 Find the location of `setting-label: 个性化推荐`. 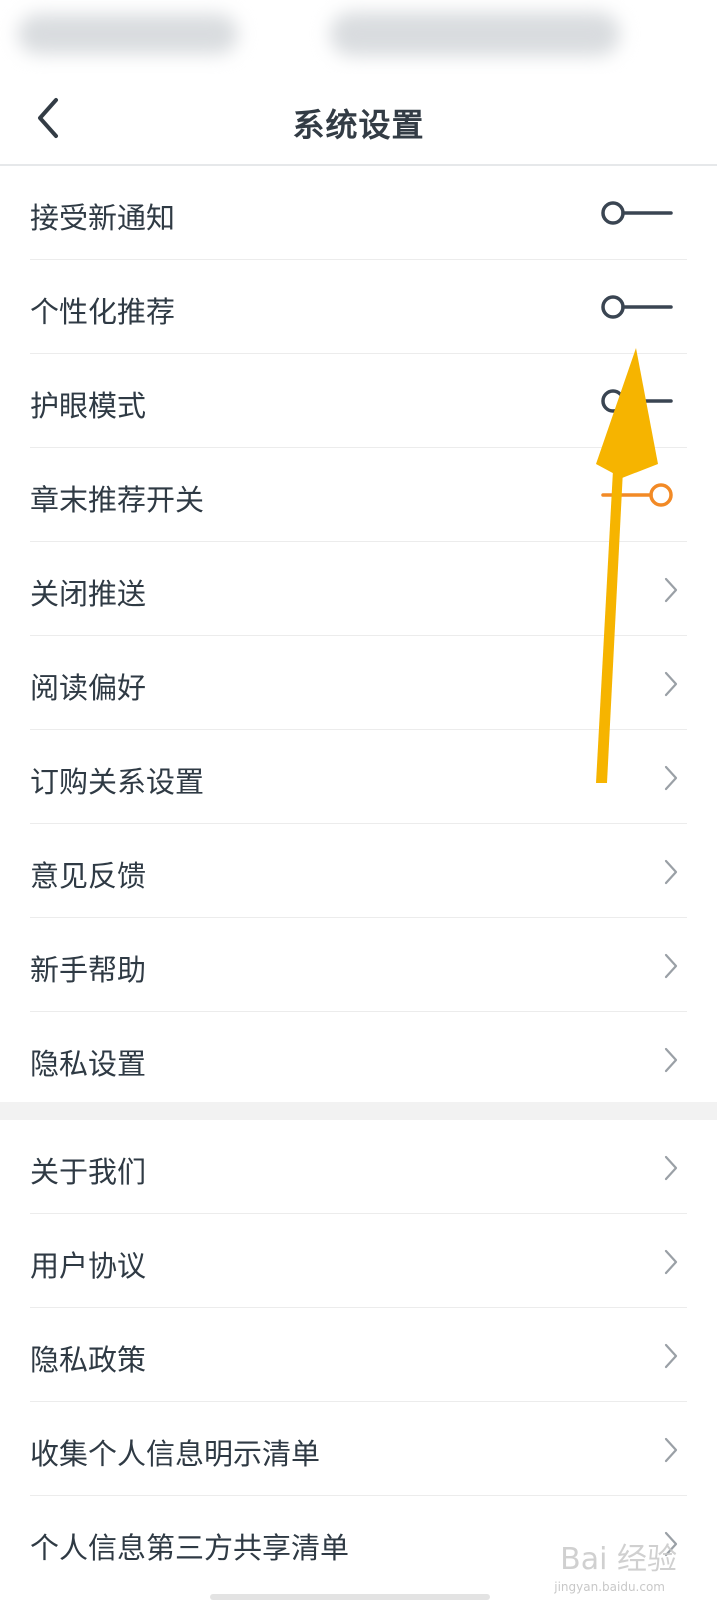

setting-label: 个性化推荐 is located at coordinates (103, 312).